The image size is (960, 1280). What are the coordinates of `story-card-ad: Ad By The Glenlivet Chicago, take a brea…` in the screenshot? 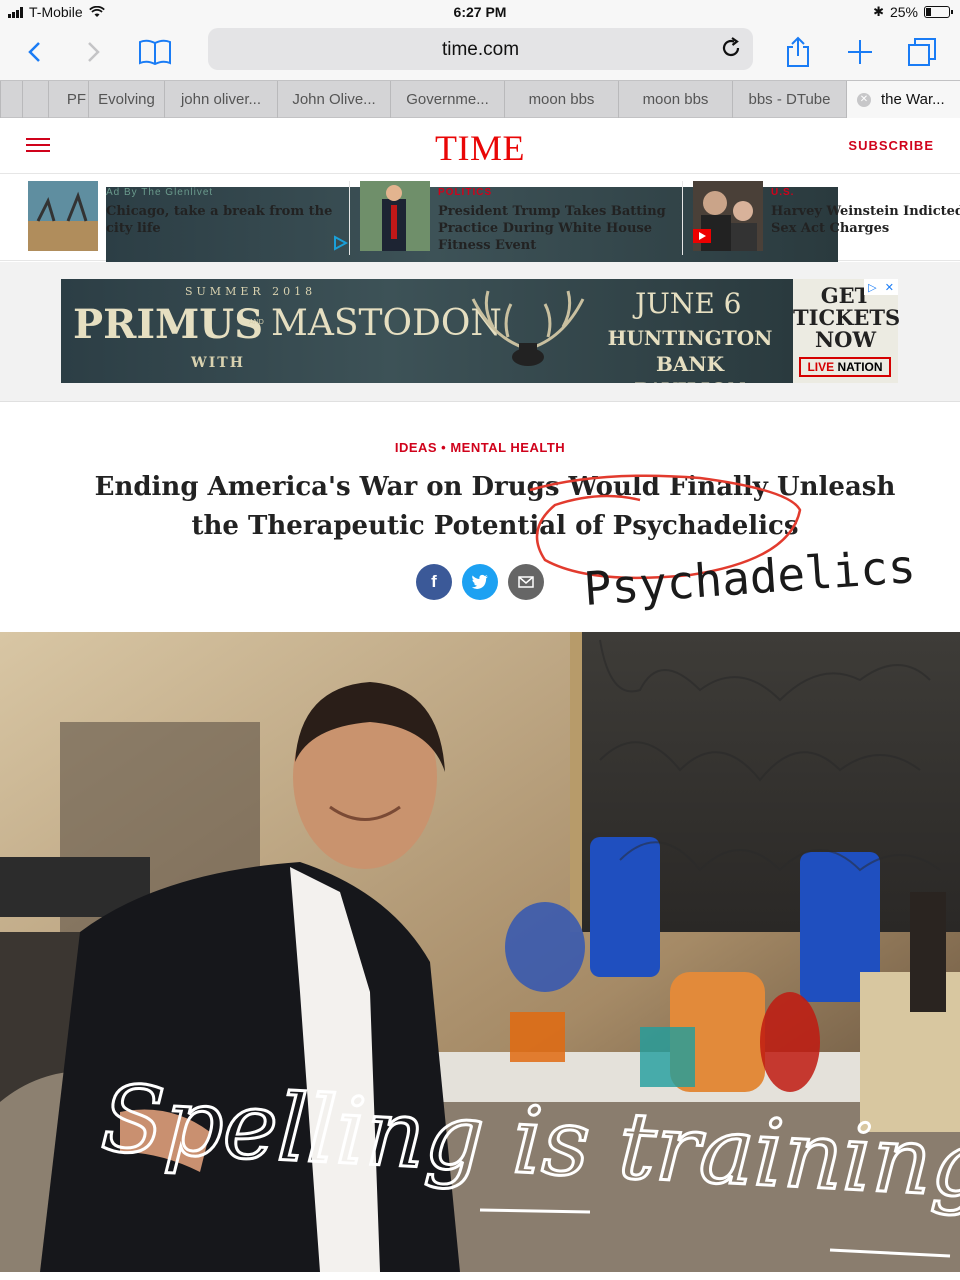 It's located at (433, 236).